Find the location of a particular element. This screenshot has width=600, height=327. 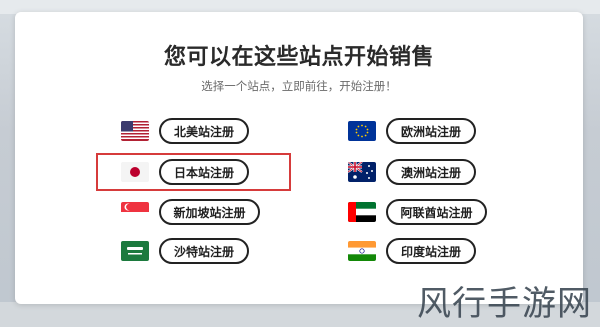

saudi-flag-icon is located at coordinates (135, 251).